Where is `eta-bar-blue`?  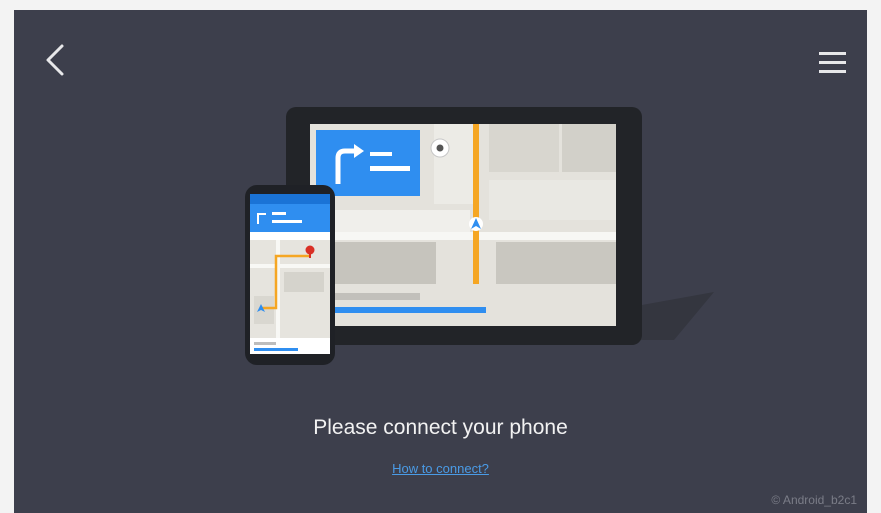
eta-bar-blue is located at coordinates (409, 310).